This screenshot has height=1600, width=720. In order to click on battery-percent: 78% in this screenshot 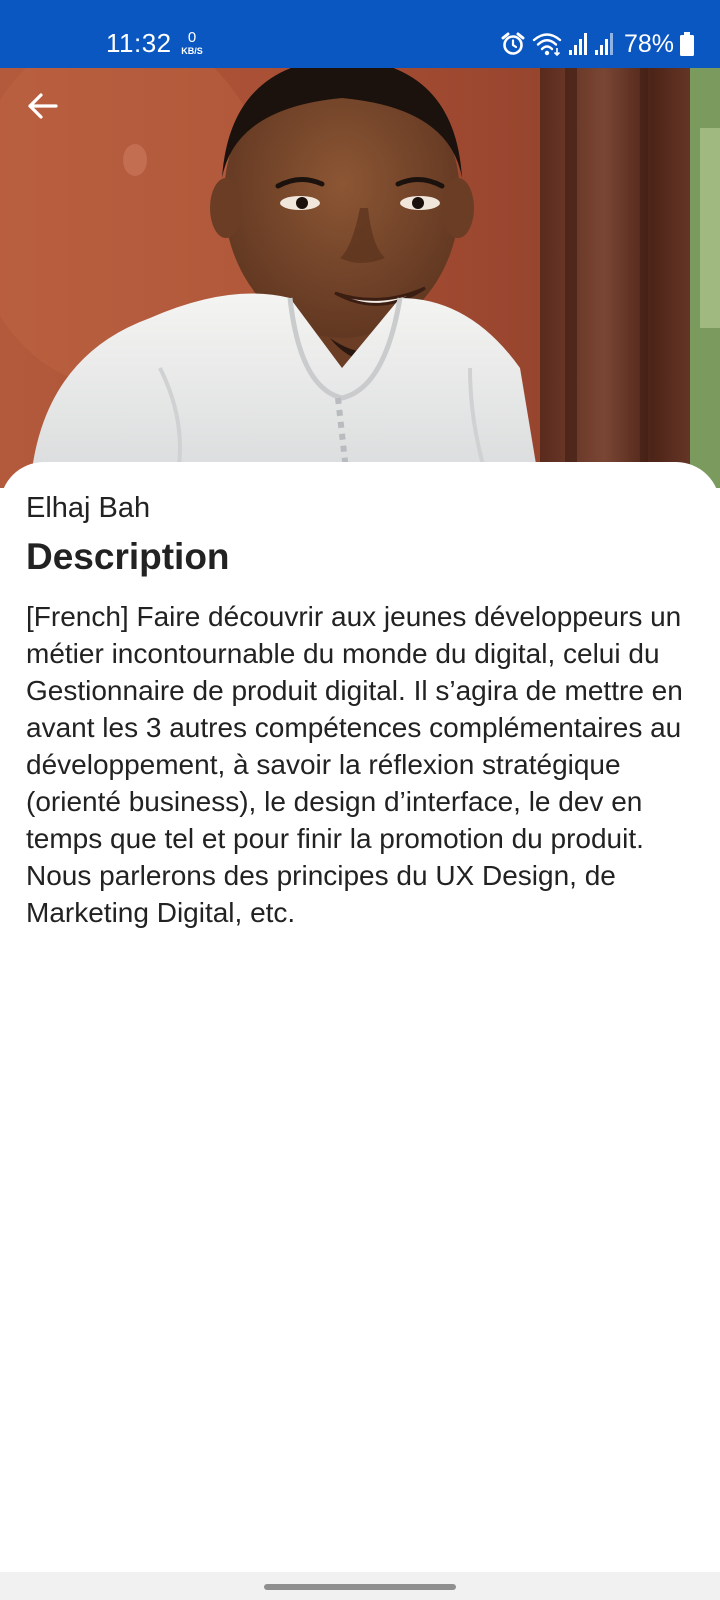, I will do `click(648, 43)`.